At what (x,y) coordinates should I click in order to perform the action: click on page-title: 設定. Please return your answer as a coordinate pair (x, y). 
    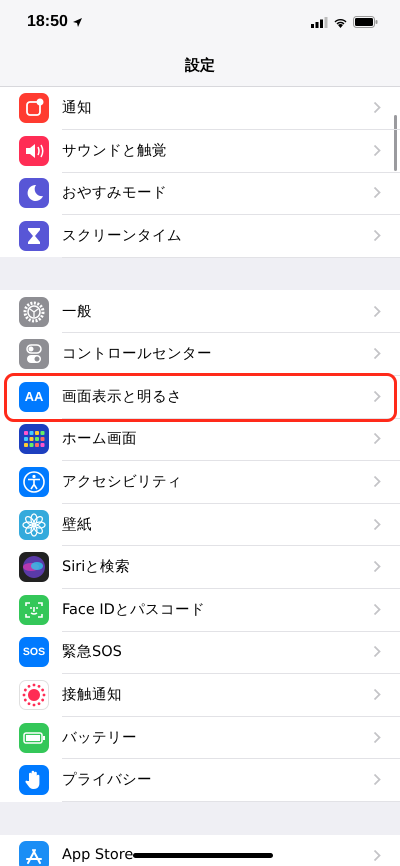
    Looking at the image, I should click on (200, 65).